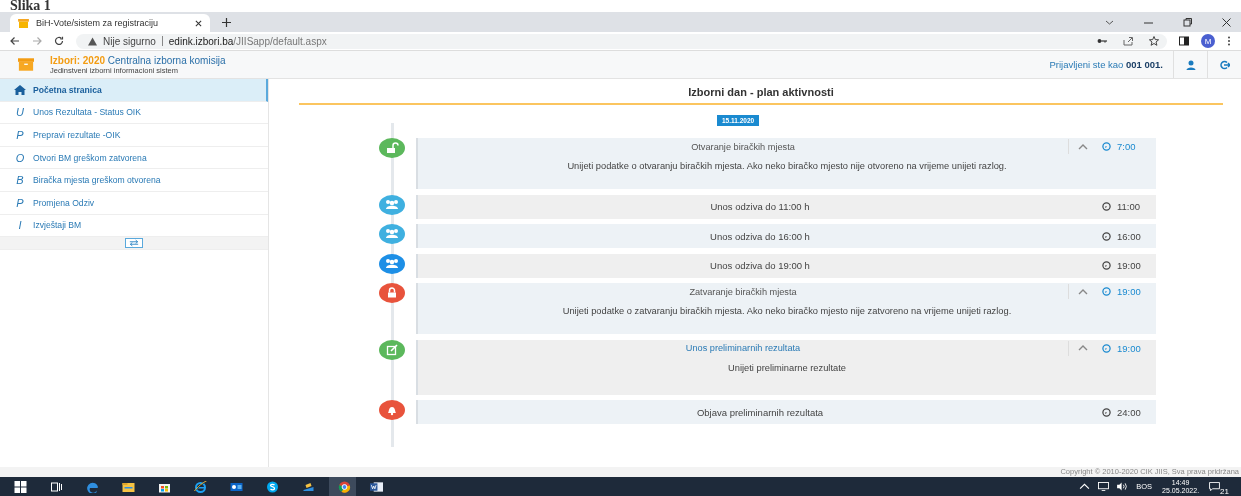  Describe the element at coordinates (92, 41) in the screenshot. I see `warning-icon` at that location.